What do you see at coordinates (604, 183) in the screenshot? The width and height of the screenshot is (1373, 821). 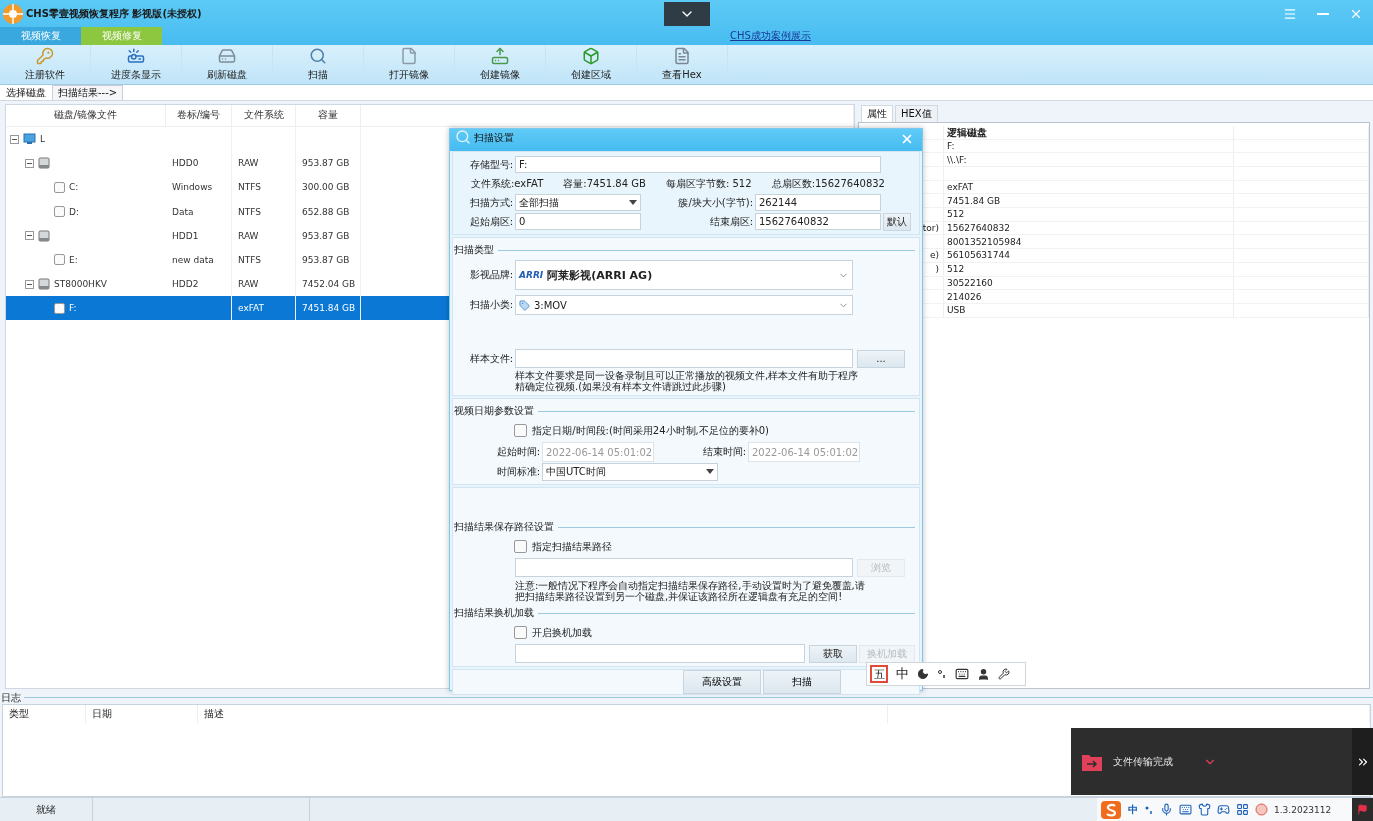 I see `info-text: 容量:7451.84 GB` at bounding box center [604, 183].